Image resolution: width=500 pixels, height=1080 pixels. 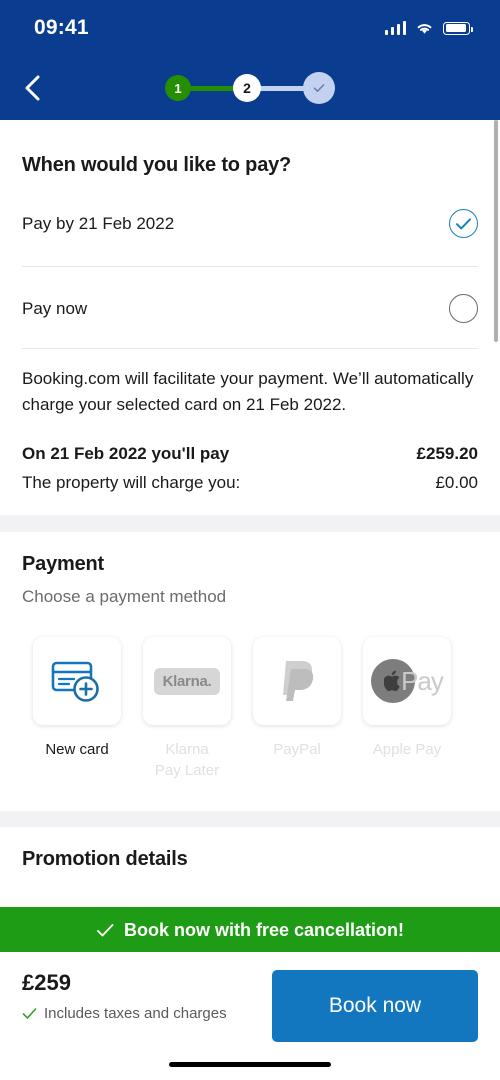 I want to click on option-label: Pay now, so click(x=55, y=308).